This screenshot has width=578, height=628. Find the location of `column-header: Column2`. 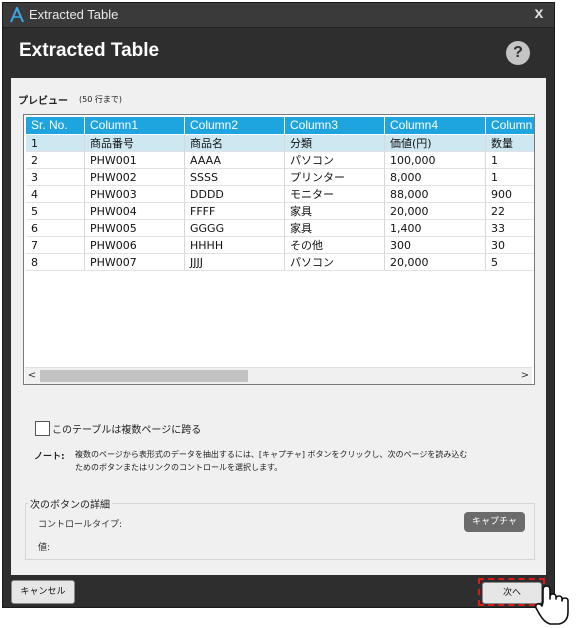

column-header: Column2 is located at coordinates (235, 125).